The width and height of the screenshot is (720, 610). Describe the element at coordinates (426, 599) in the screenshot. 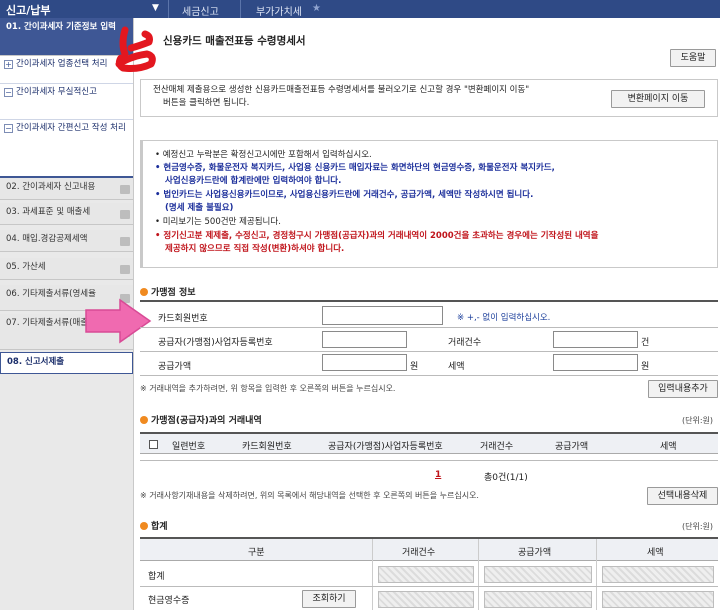

I see `cash-receipt-count` at that location.